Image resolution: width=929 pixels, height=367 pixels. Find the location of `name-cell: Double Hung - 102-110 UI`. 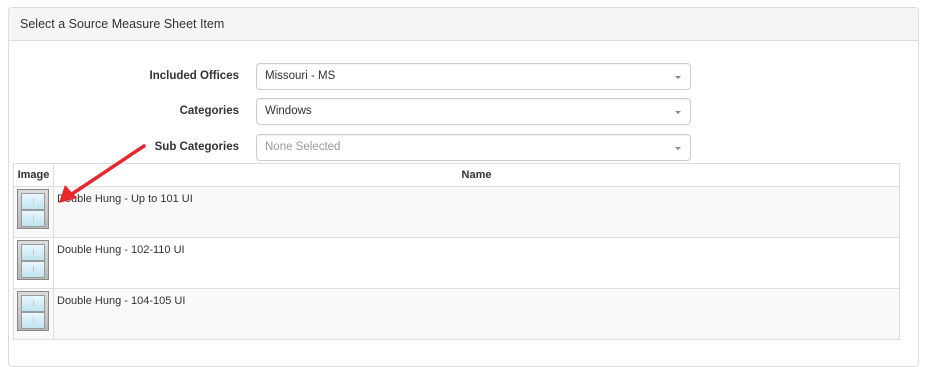

name-cell: Double Hung - 102-110 UI is located at coordinates (476, 263).